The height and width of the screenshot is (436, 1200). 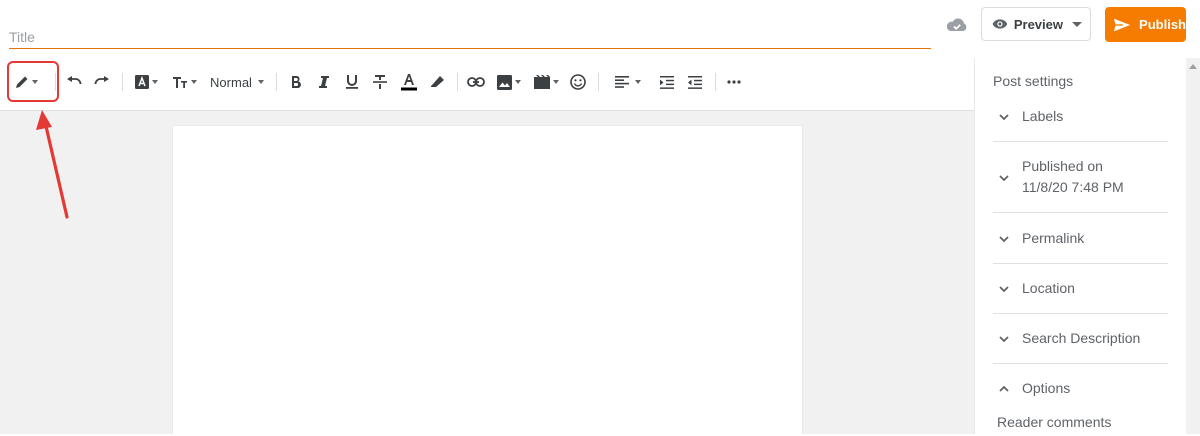 I want to click on outdent-icon, so click(x=695, y=82).